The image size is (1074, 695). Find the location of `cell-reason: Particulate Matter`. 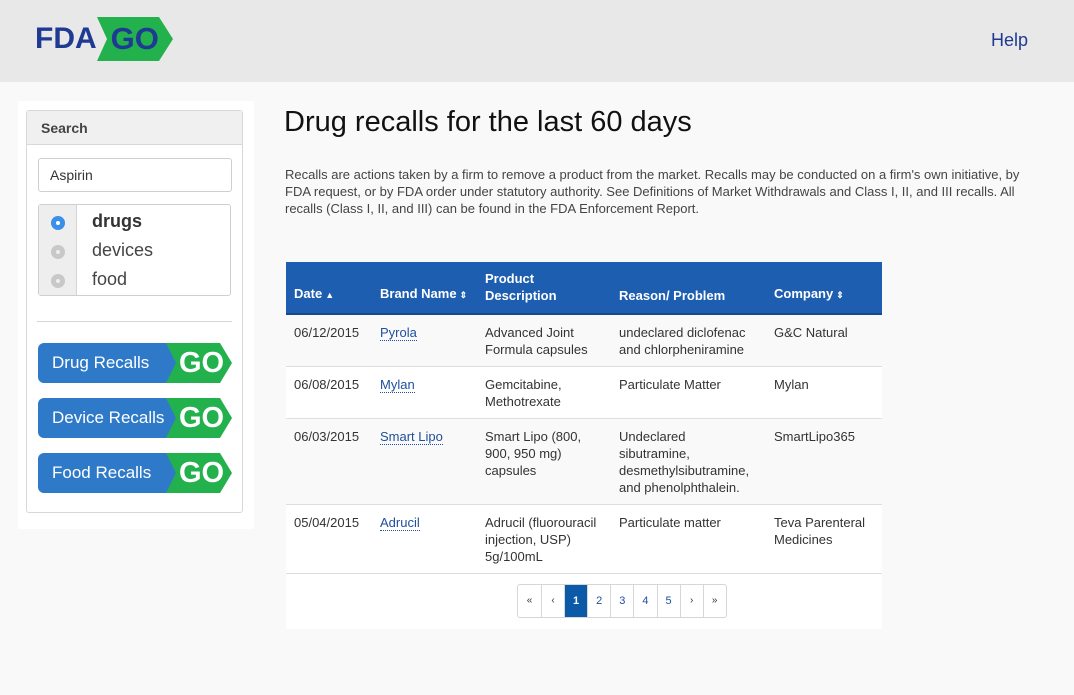

cell-reason: Particulate Matter is located at coordinates (688, 392).